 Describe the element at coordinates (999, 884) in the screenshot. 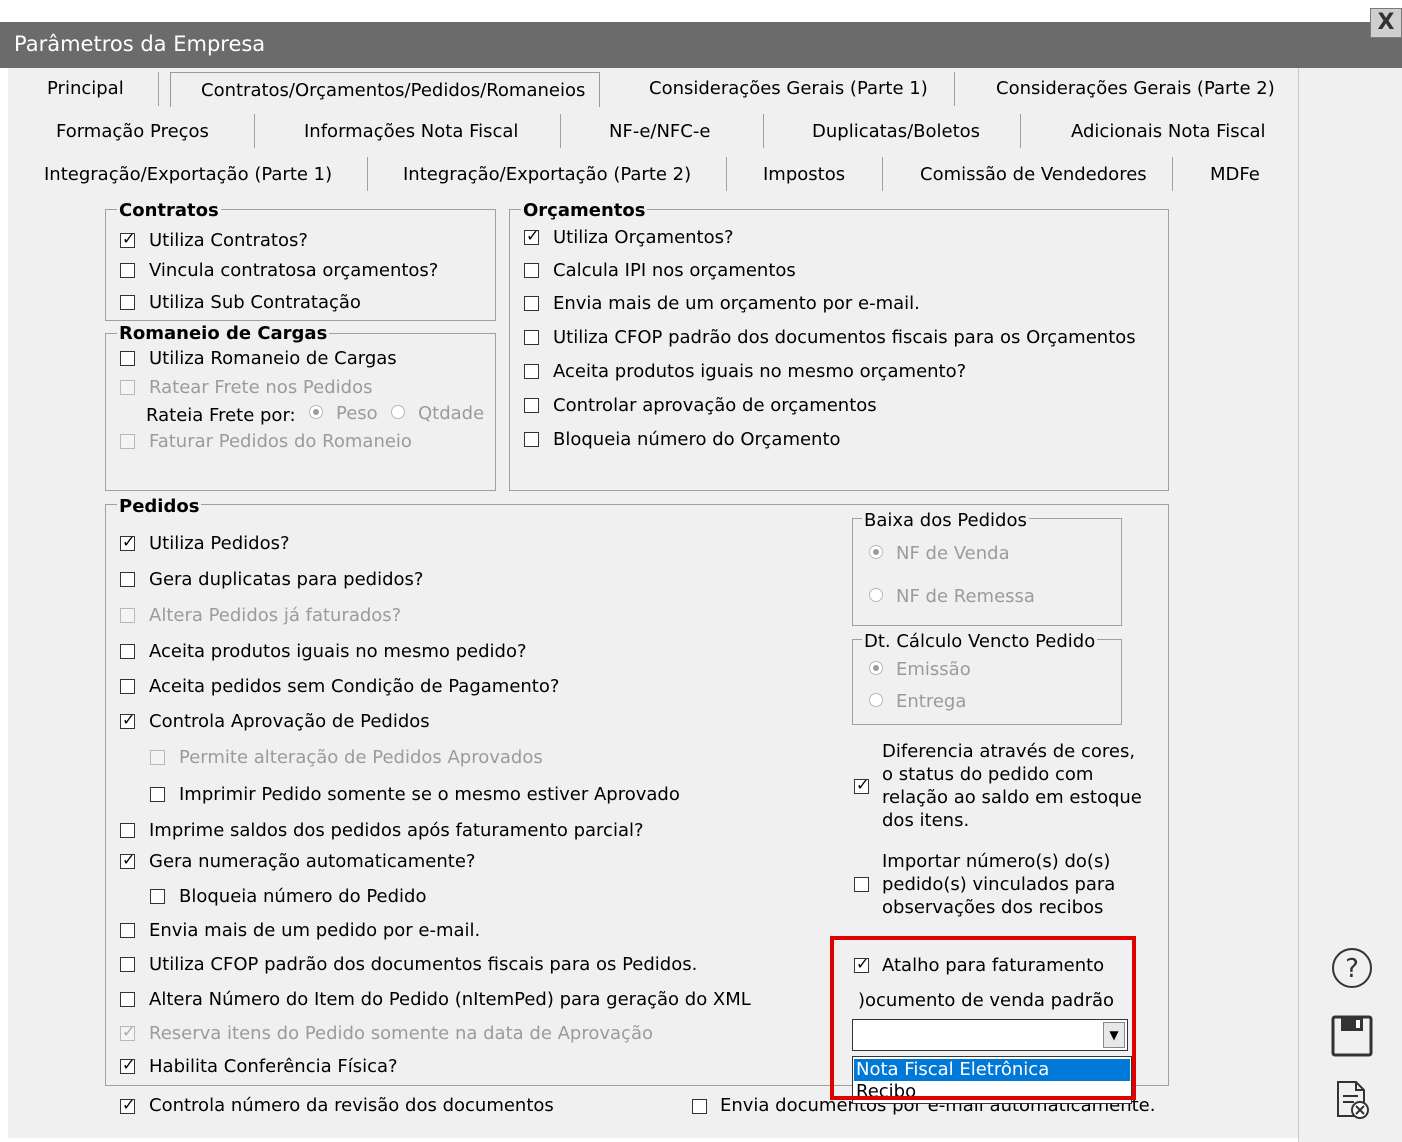

I see `importar-line-2: pedido(s) vinculados para` at that location.